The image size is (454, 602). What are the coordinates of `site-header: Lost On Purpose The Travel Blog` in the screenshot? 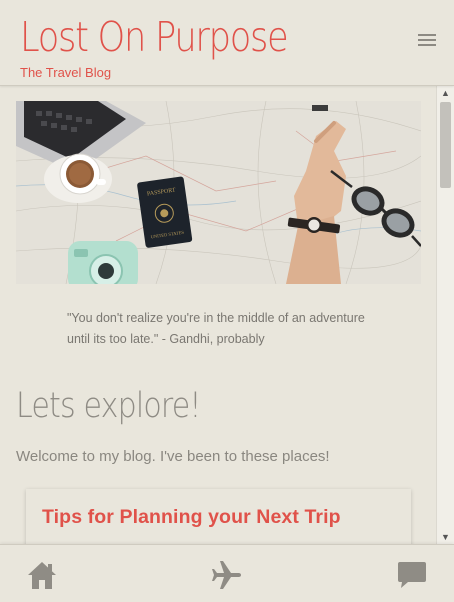 It's located at (227, 43).